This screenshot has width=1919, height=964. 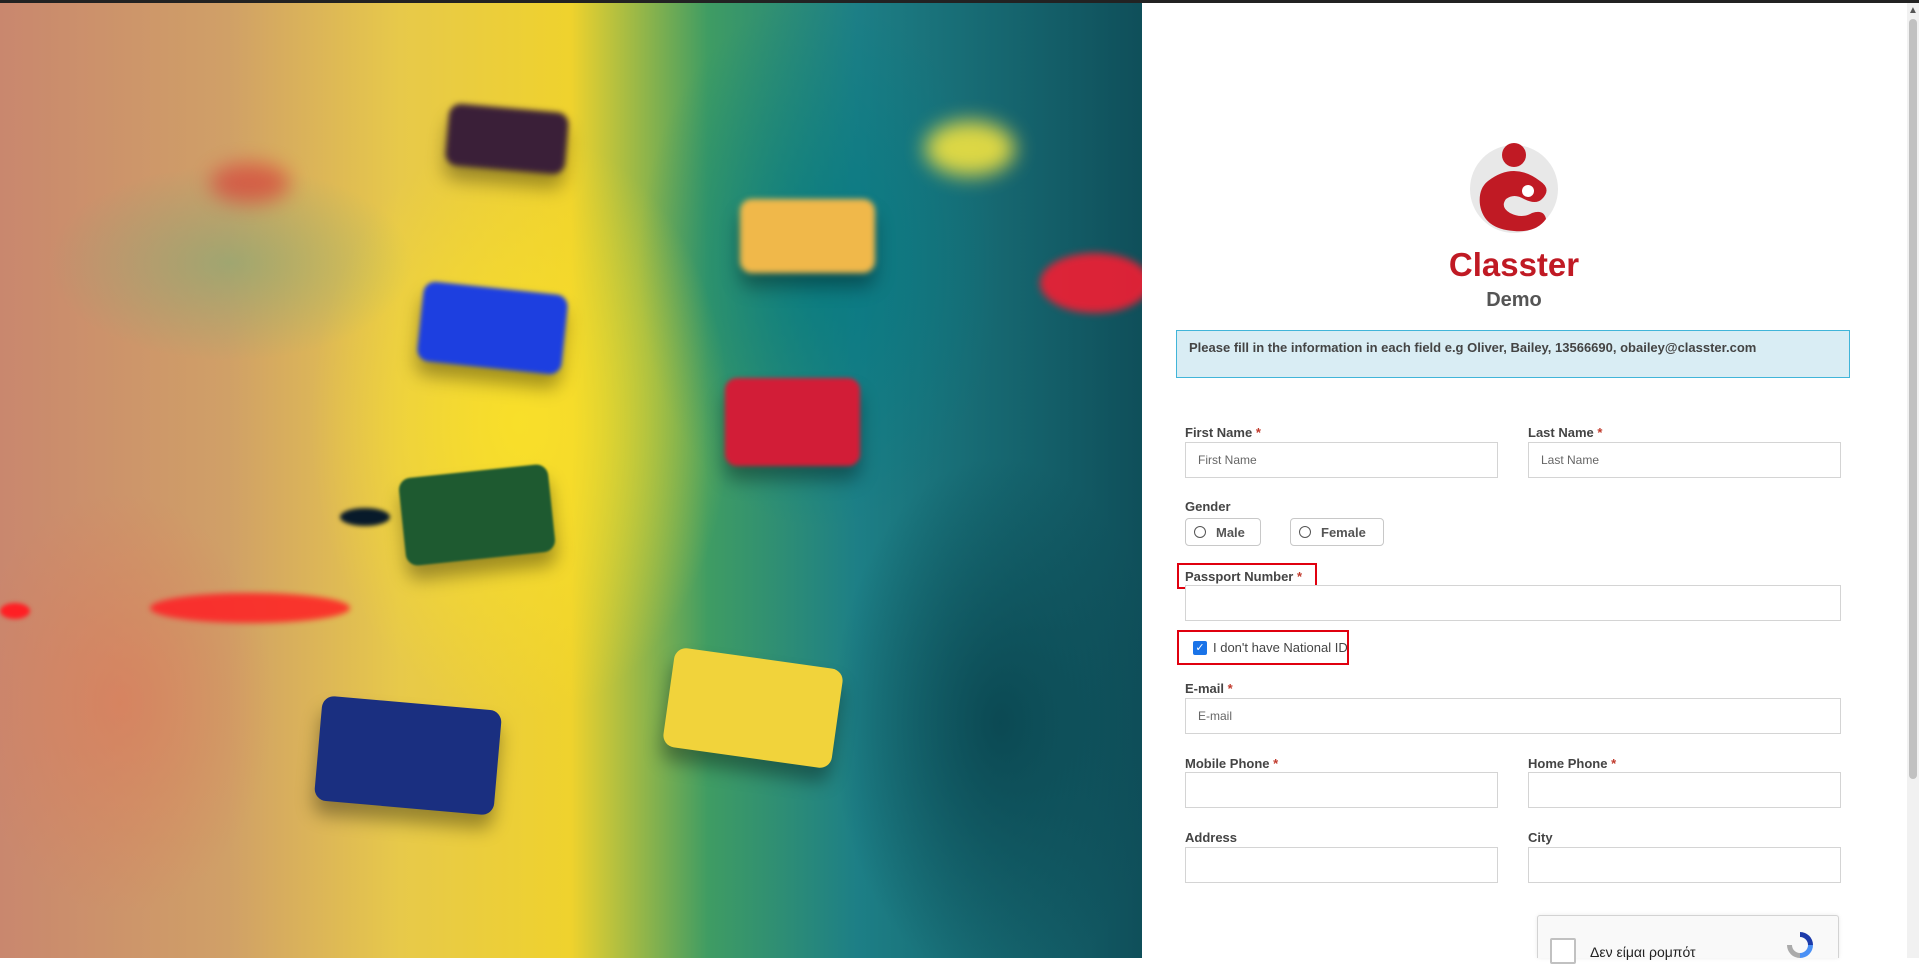 What do you see at coordinates (1513, 716) in the screenshot?
I see `email-input` at bounding box center [1513, 716].